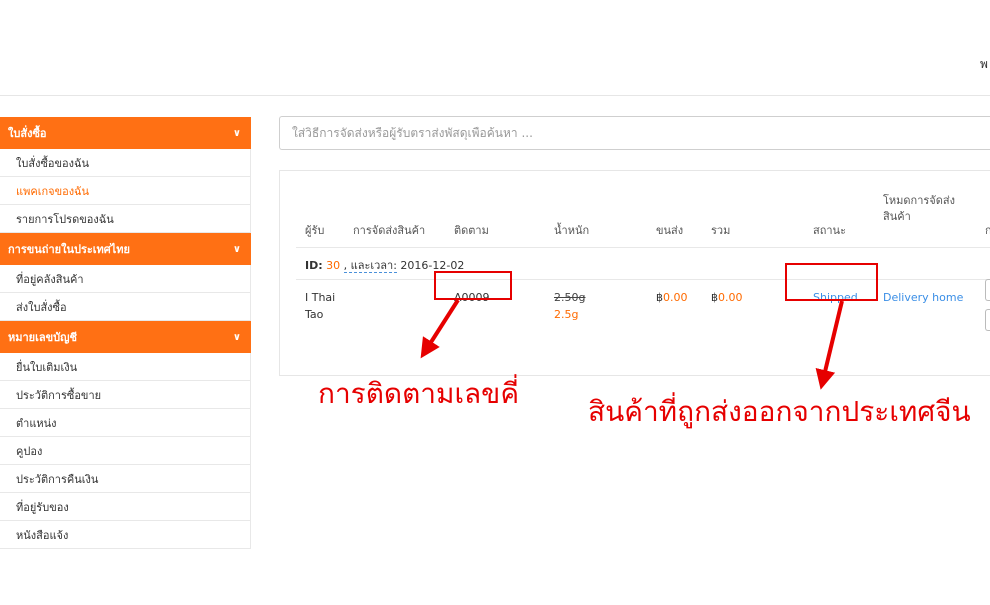  Describe the element at coordinates (315, 230) in the screenshot. I see `col-header-receiver: ผู้รับ` at that location.